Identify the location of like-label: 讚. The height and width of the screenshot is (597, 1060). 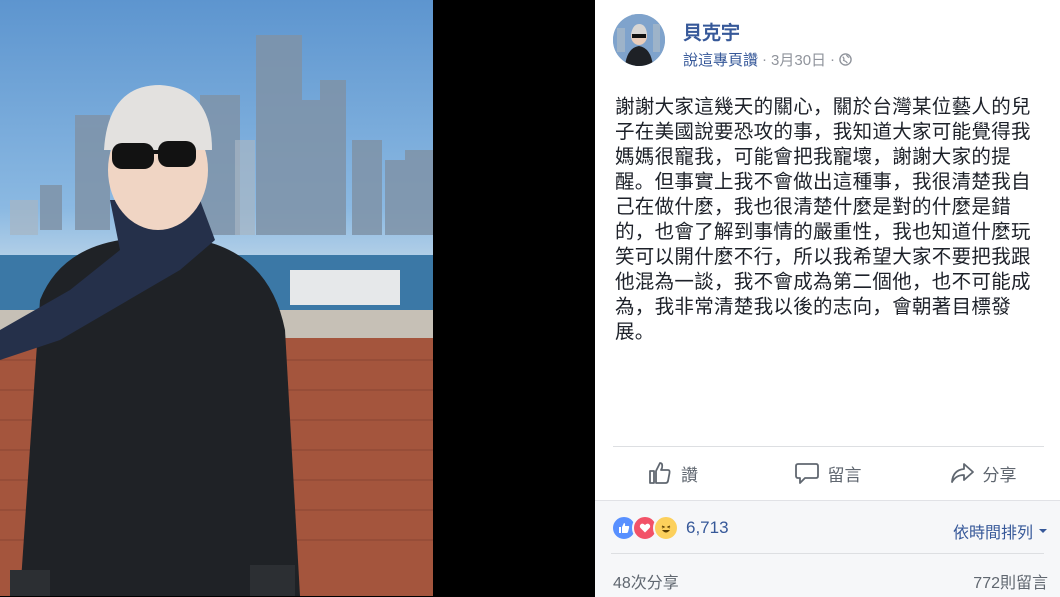
(689, 475).